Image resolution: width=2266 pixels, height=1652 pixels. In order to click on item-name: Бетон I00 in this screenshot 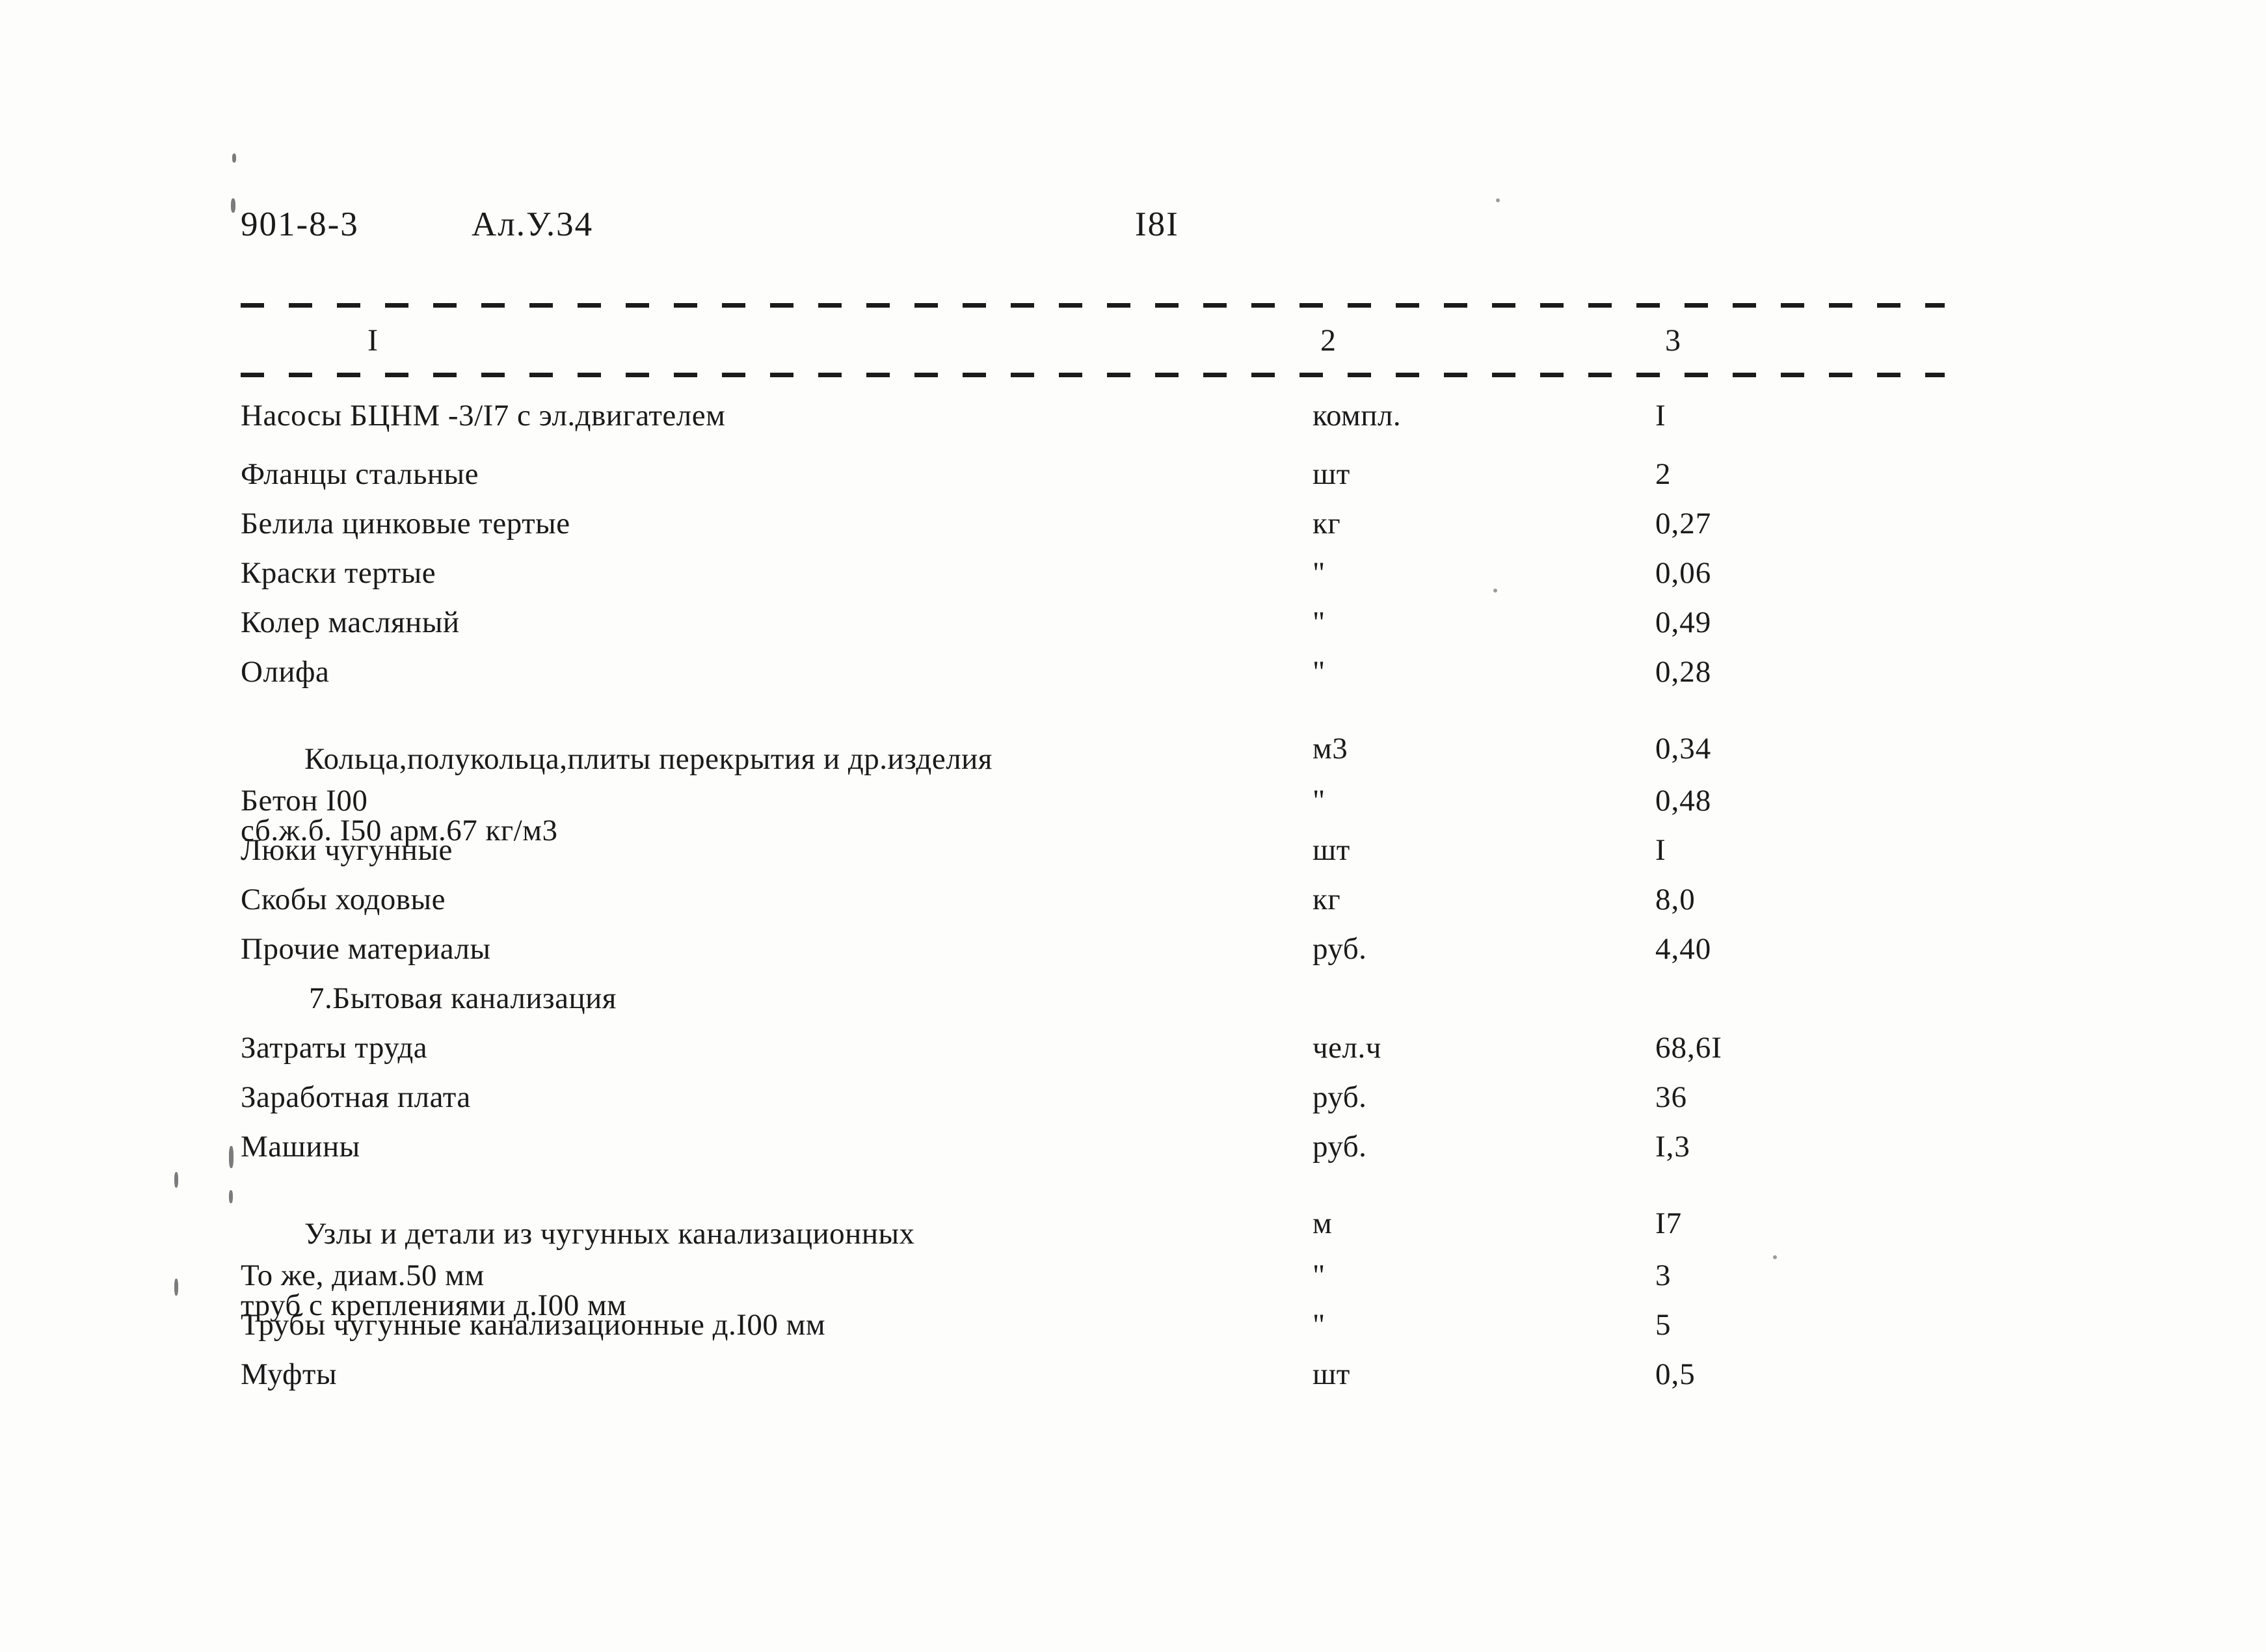, I will do `click(304, 801)`.